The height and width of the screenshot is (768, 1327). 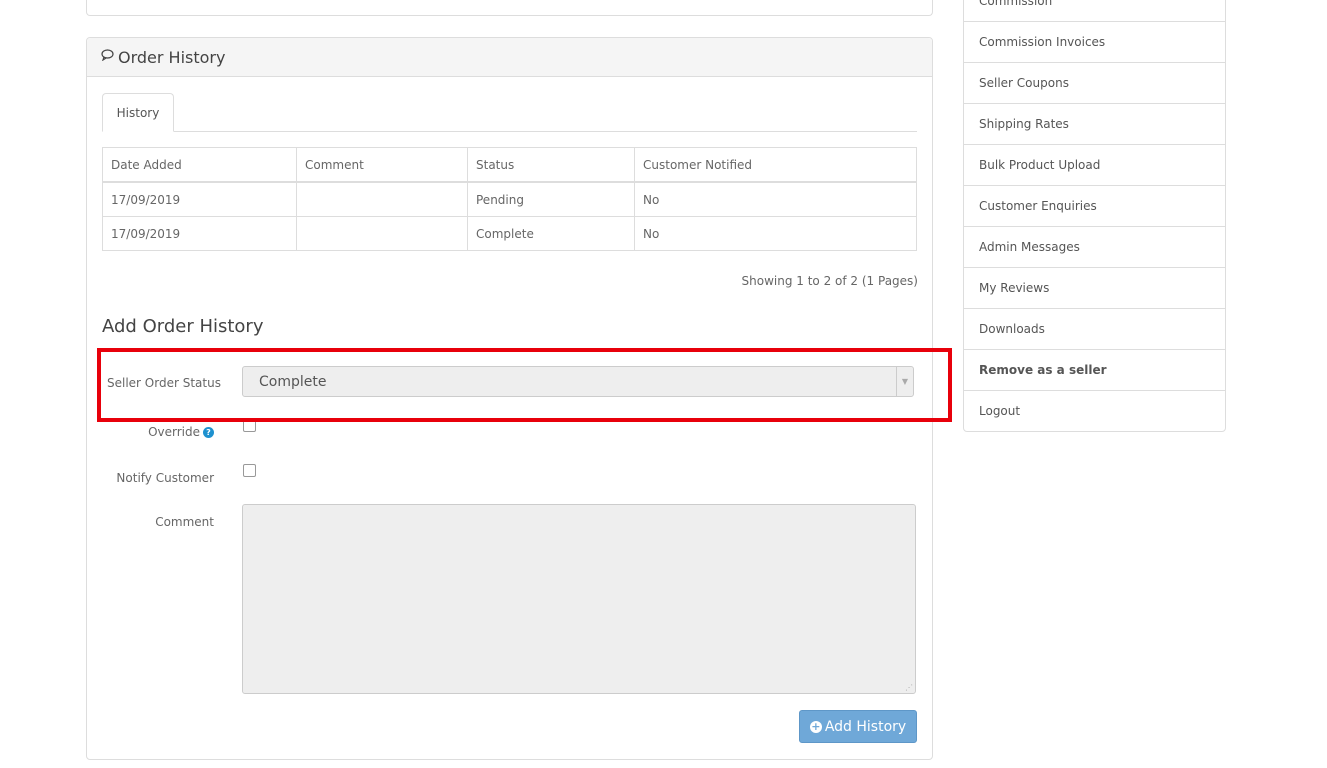 I want to click on highlight-box, so click(x=524, y=385).